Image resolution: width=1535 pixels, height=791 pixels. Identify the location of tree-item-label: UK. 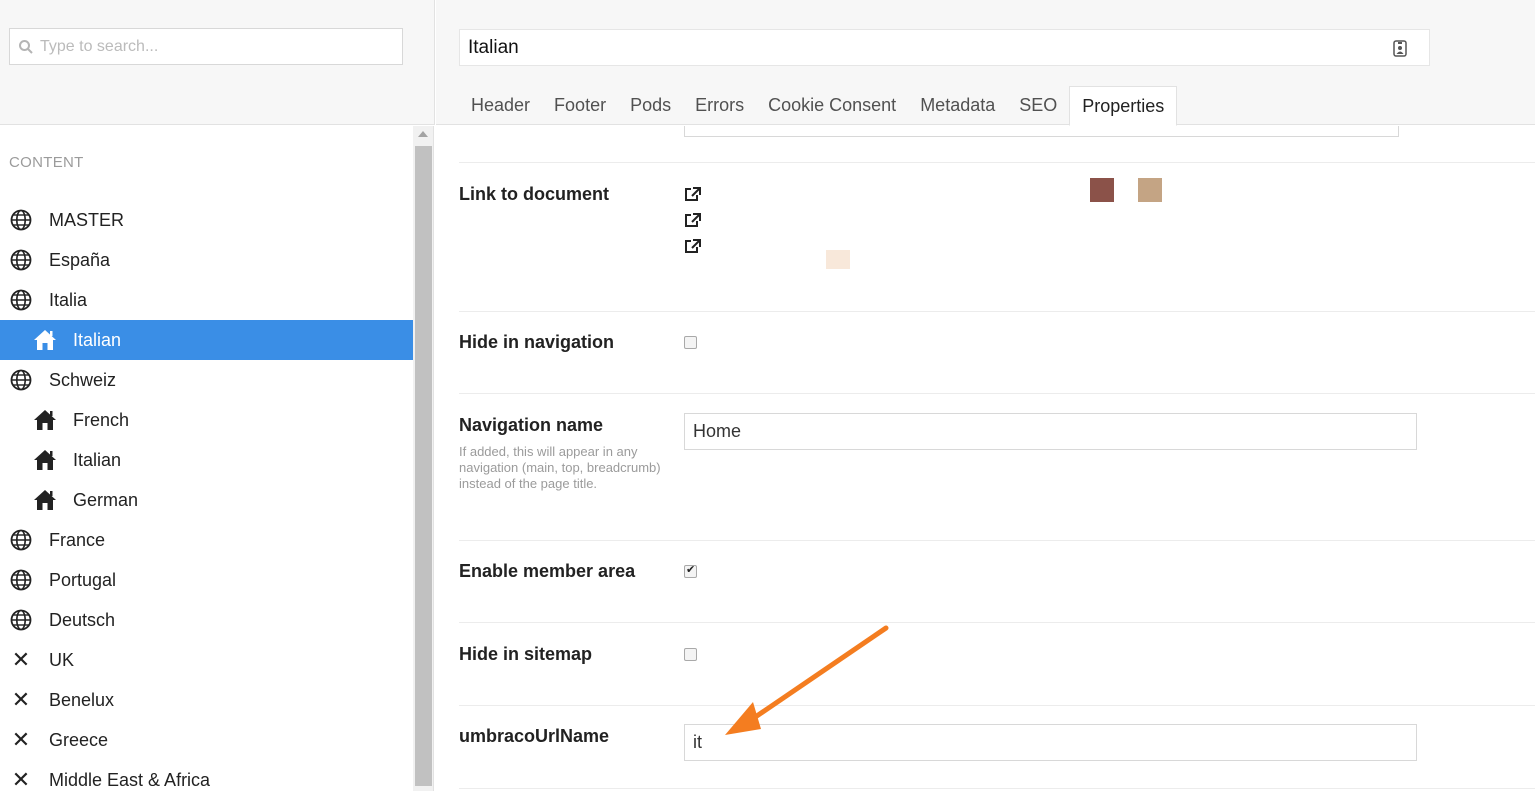
(62, 659).